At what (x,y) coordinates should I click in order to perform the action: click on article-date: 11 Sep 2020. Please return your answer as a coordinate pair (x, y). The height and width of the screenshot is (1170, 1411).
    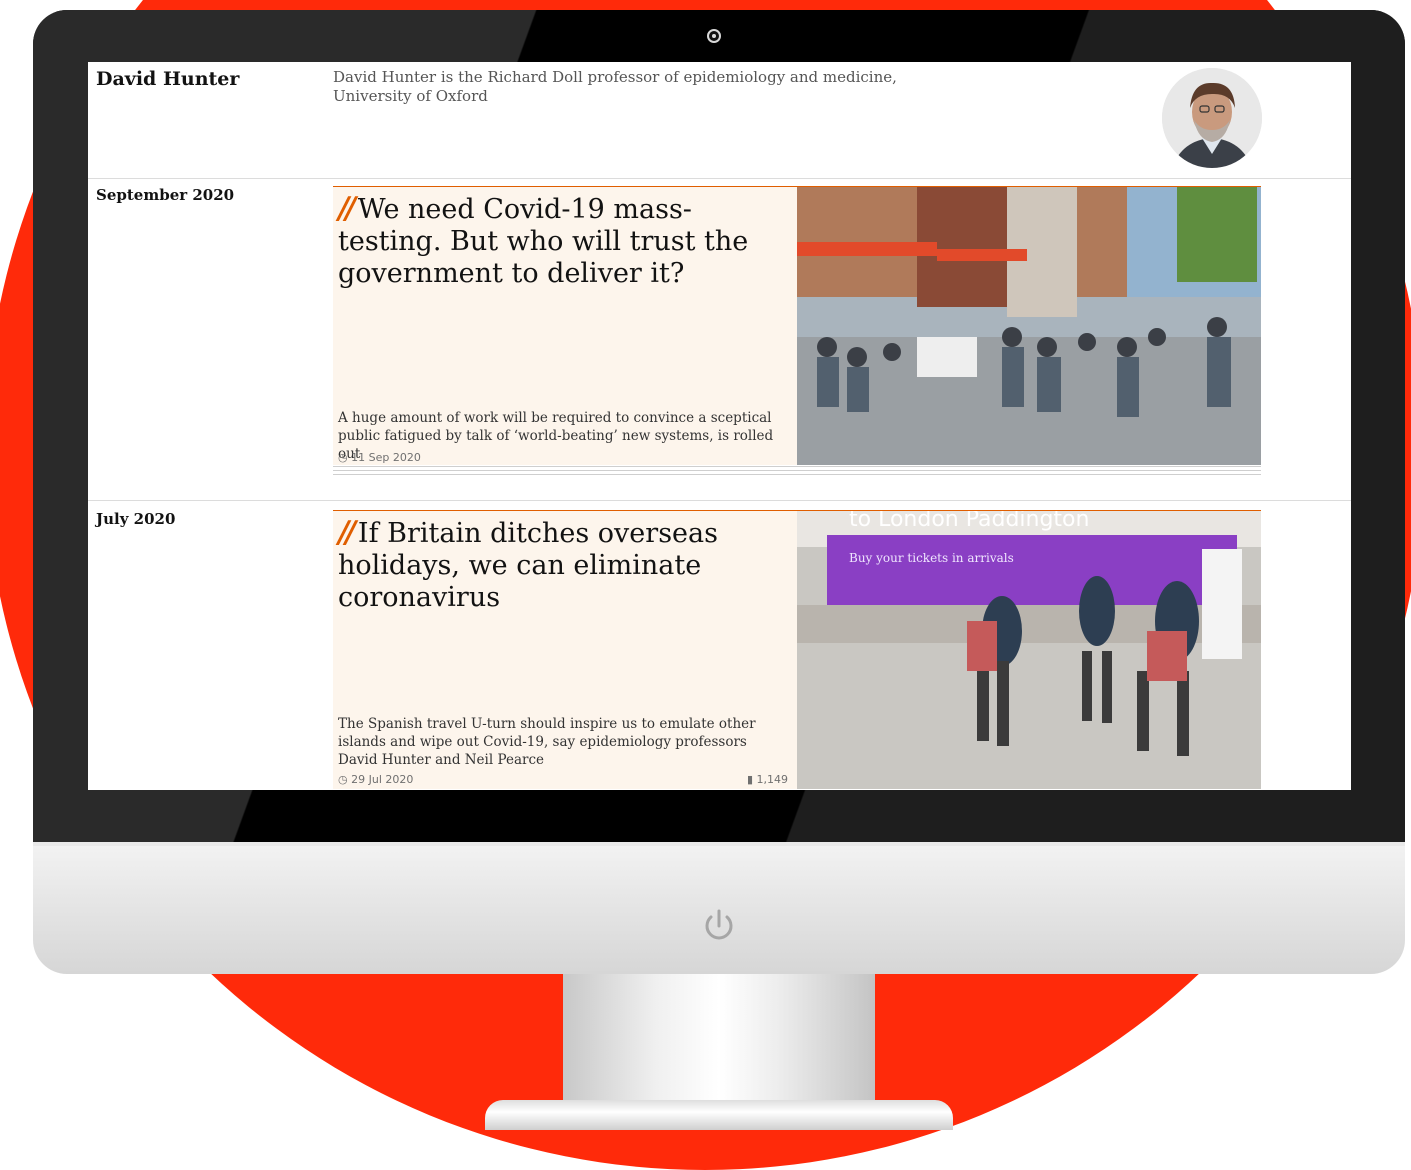
    Looking at the image, I should click on (386, 457).